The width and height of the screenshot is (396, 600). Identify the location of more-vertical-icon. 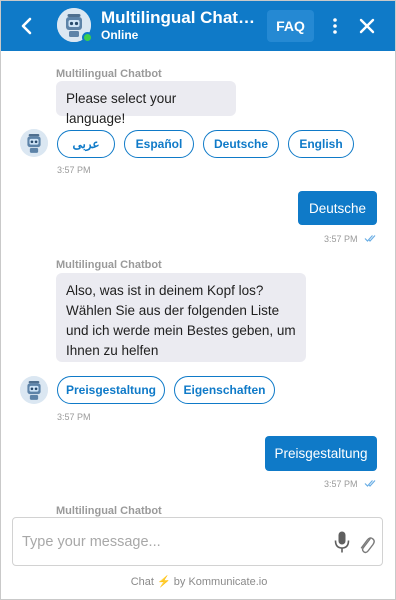
(335, 26).